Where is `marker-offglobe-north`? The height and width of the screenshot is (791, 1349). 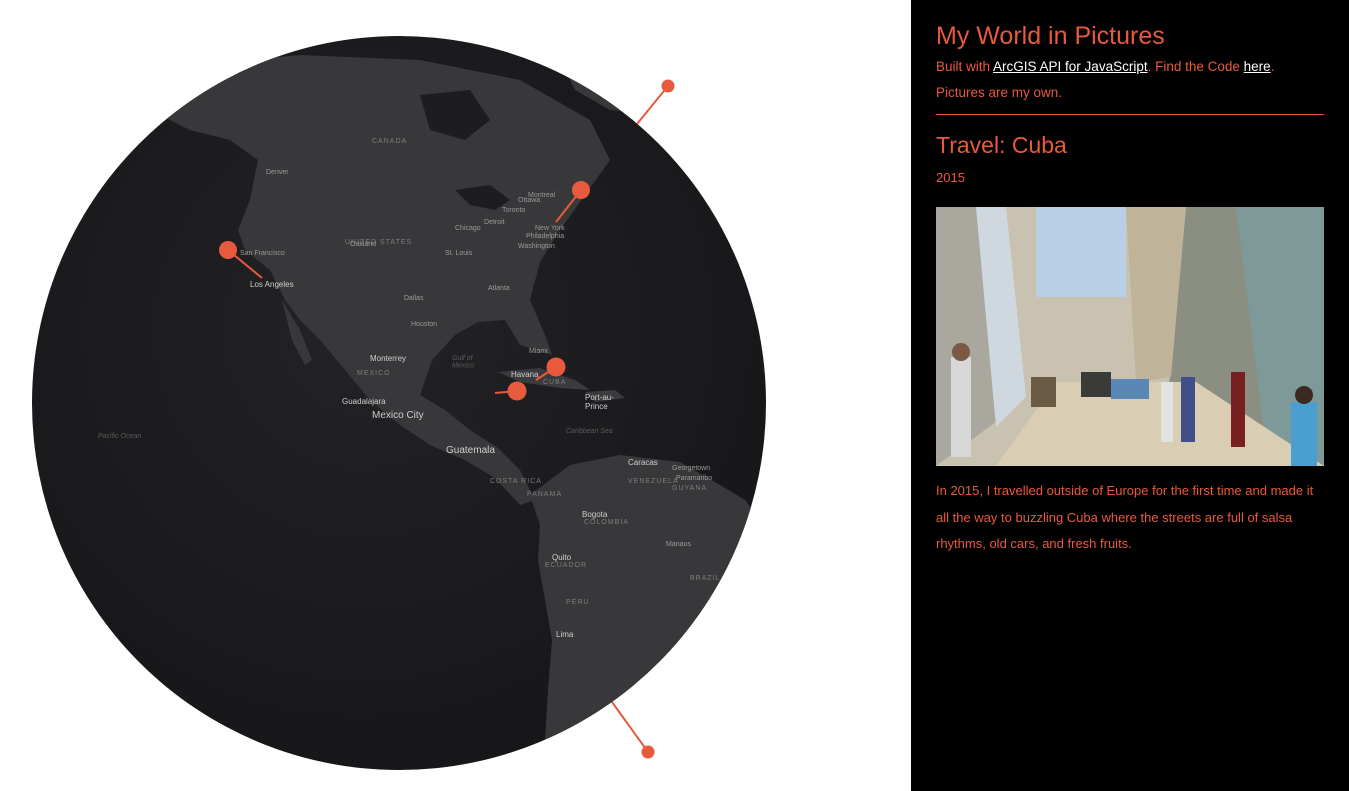
marker-offglobe-north is located at coordinates (668, 86).